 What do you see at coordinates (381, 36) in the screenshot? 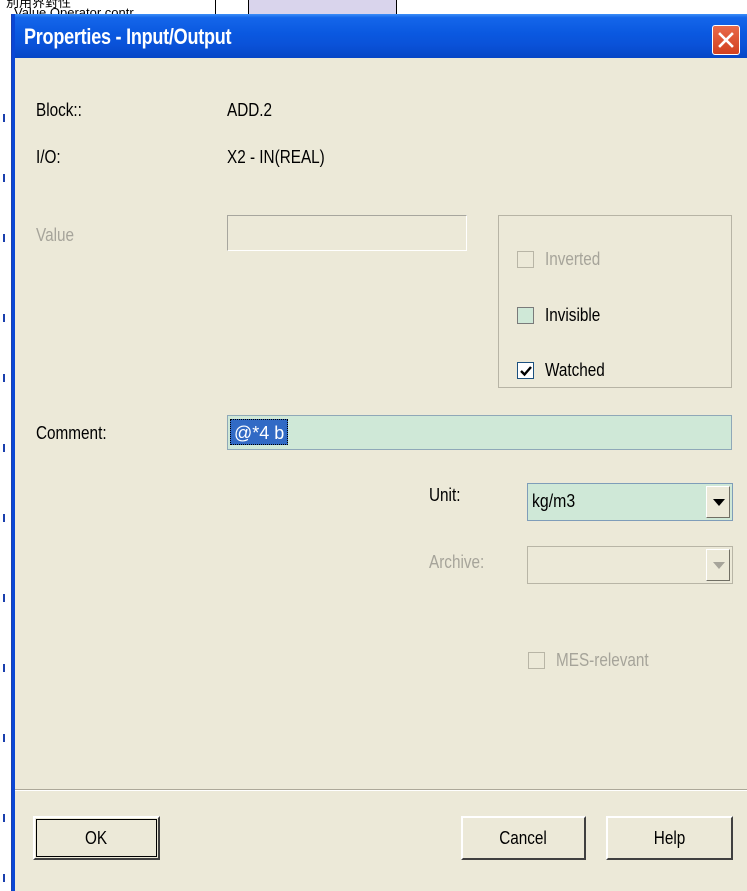
I see `dialog-titlebar: Properties - Input/Output` at bounding box center [381, 36].